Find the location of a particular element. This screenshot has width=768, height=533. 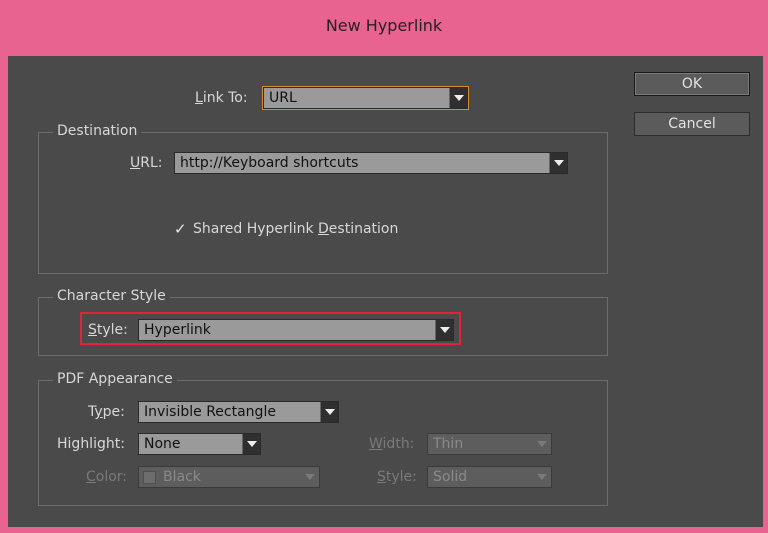

url-value: http://Keyboard shortcuts is located at coordinates (269, 163).